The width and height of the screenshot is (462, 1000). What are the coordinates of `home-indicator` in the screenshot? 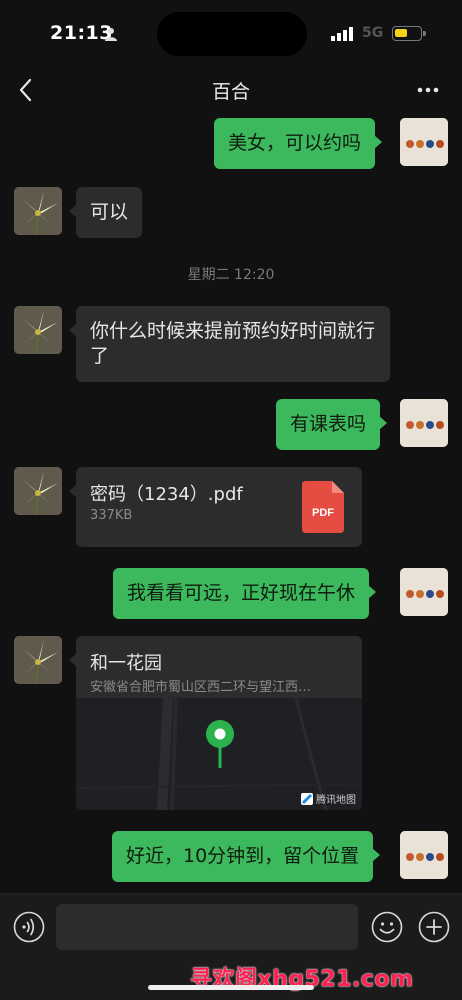 It's located at (231, 987).